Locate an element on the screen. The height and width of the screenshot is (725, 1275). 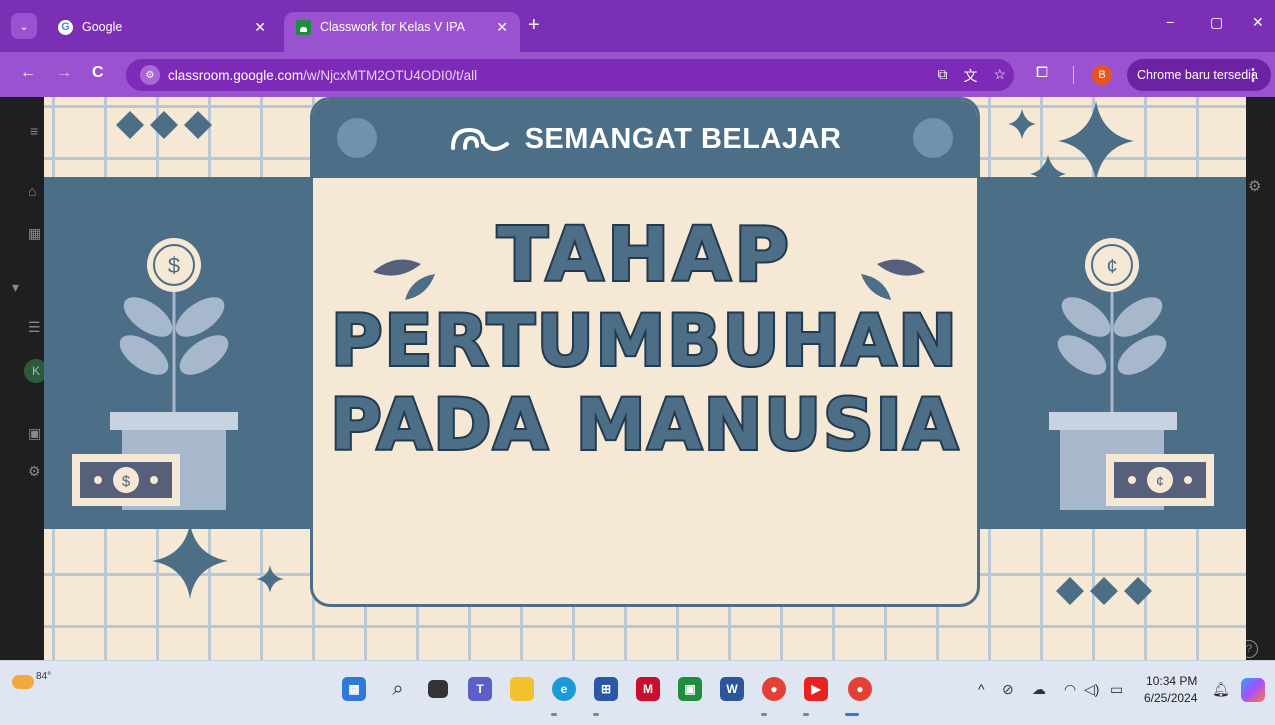
youtube-icon: ▶ is located at coordinates (816, 689).